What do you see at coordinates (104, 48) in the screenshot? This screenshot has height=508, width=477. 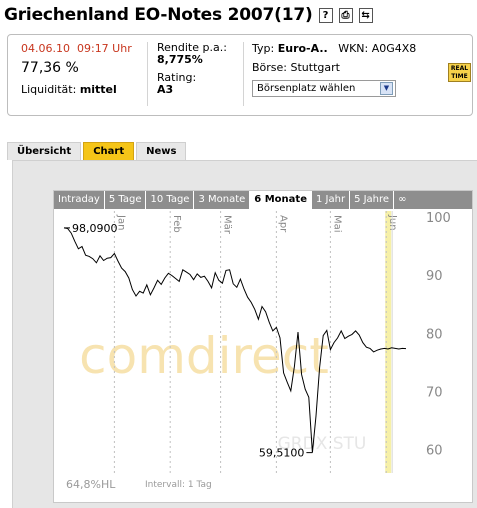 I see `quote-time: 09:17 Uhr` at bounding box center [104, 48].